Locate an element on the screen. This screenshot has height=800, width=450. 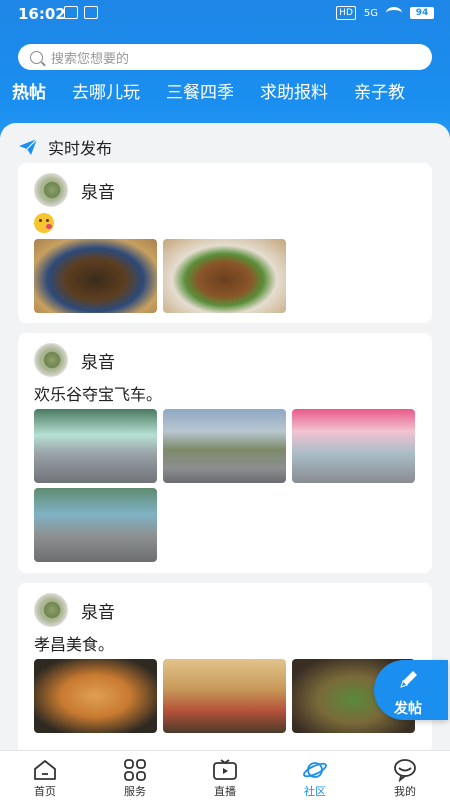
nav-home-label: 首页 is located at coordinates (45, 791).